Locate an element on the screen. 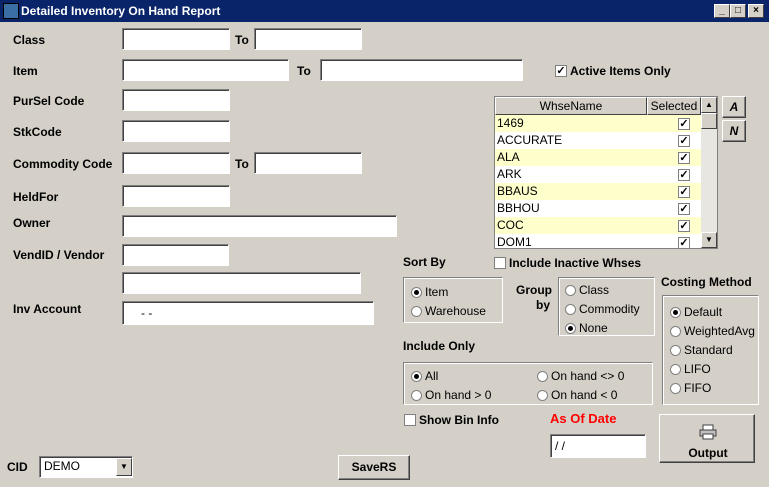 This screenshot has height=487, width=769. include-lt-radio is located at coordinates (542, 395).